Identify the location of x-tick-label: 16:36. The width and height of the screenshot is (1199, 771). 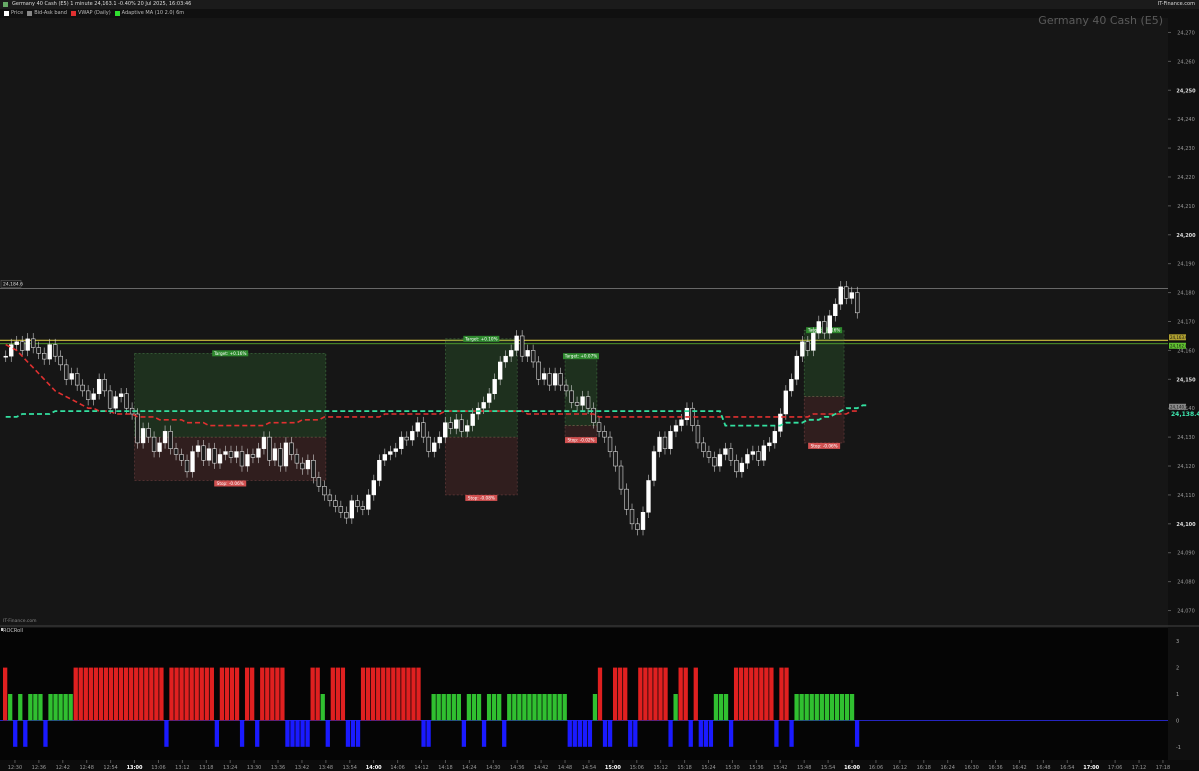
(995, 768).